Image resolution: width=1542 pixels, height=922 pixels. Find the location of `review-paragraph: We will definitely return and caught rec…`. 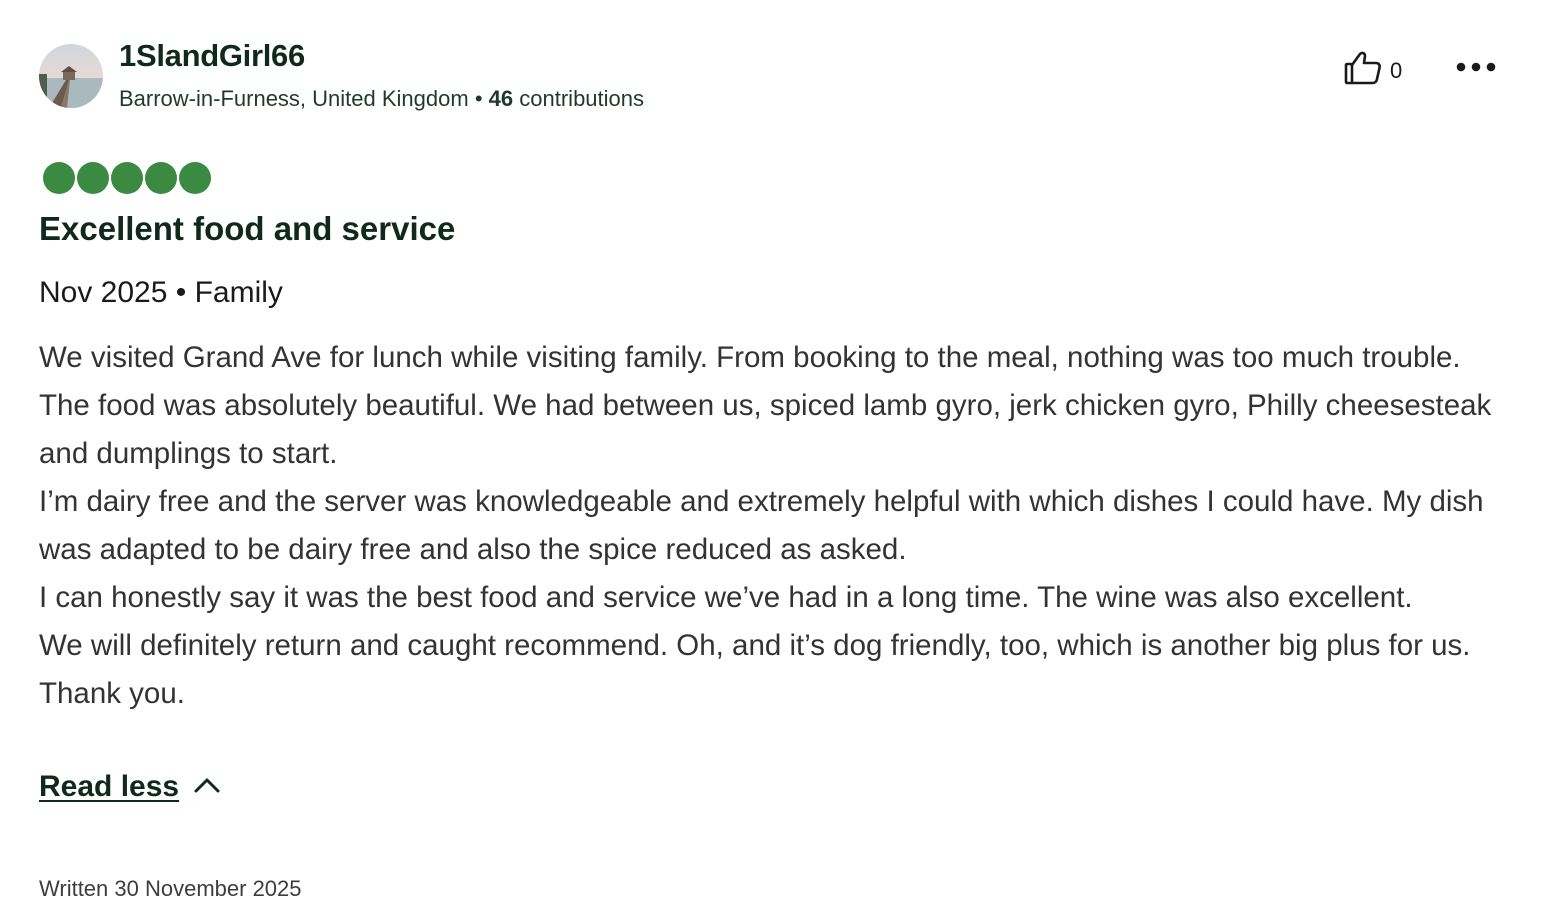

review-paragraph: We will definitely return and caught rec… is located at coordinates (755, 669).